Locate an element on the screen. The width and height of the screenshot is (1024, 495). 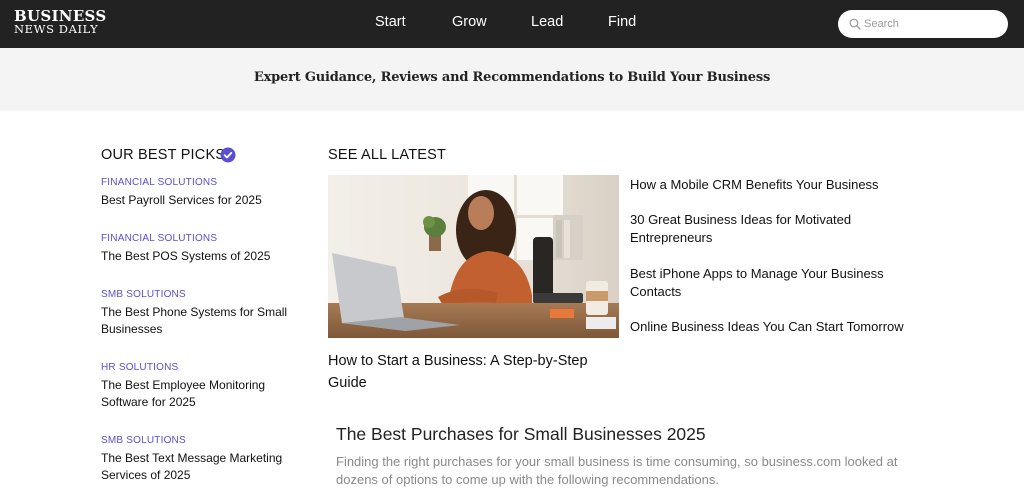
pick-title: The Best POS Systems of 2025 is located at coordinates (196, 256).